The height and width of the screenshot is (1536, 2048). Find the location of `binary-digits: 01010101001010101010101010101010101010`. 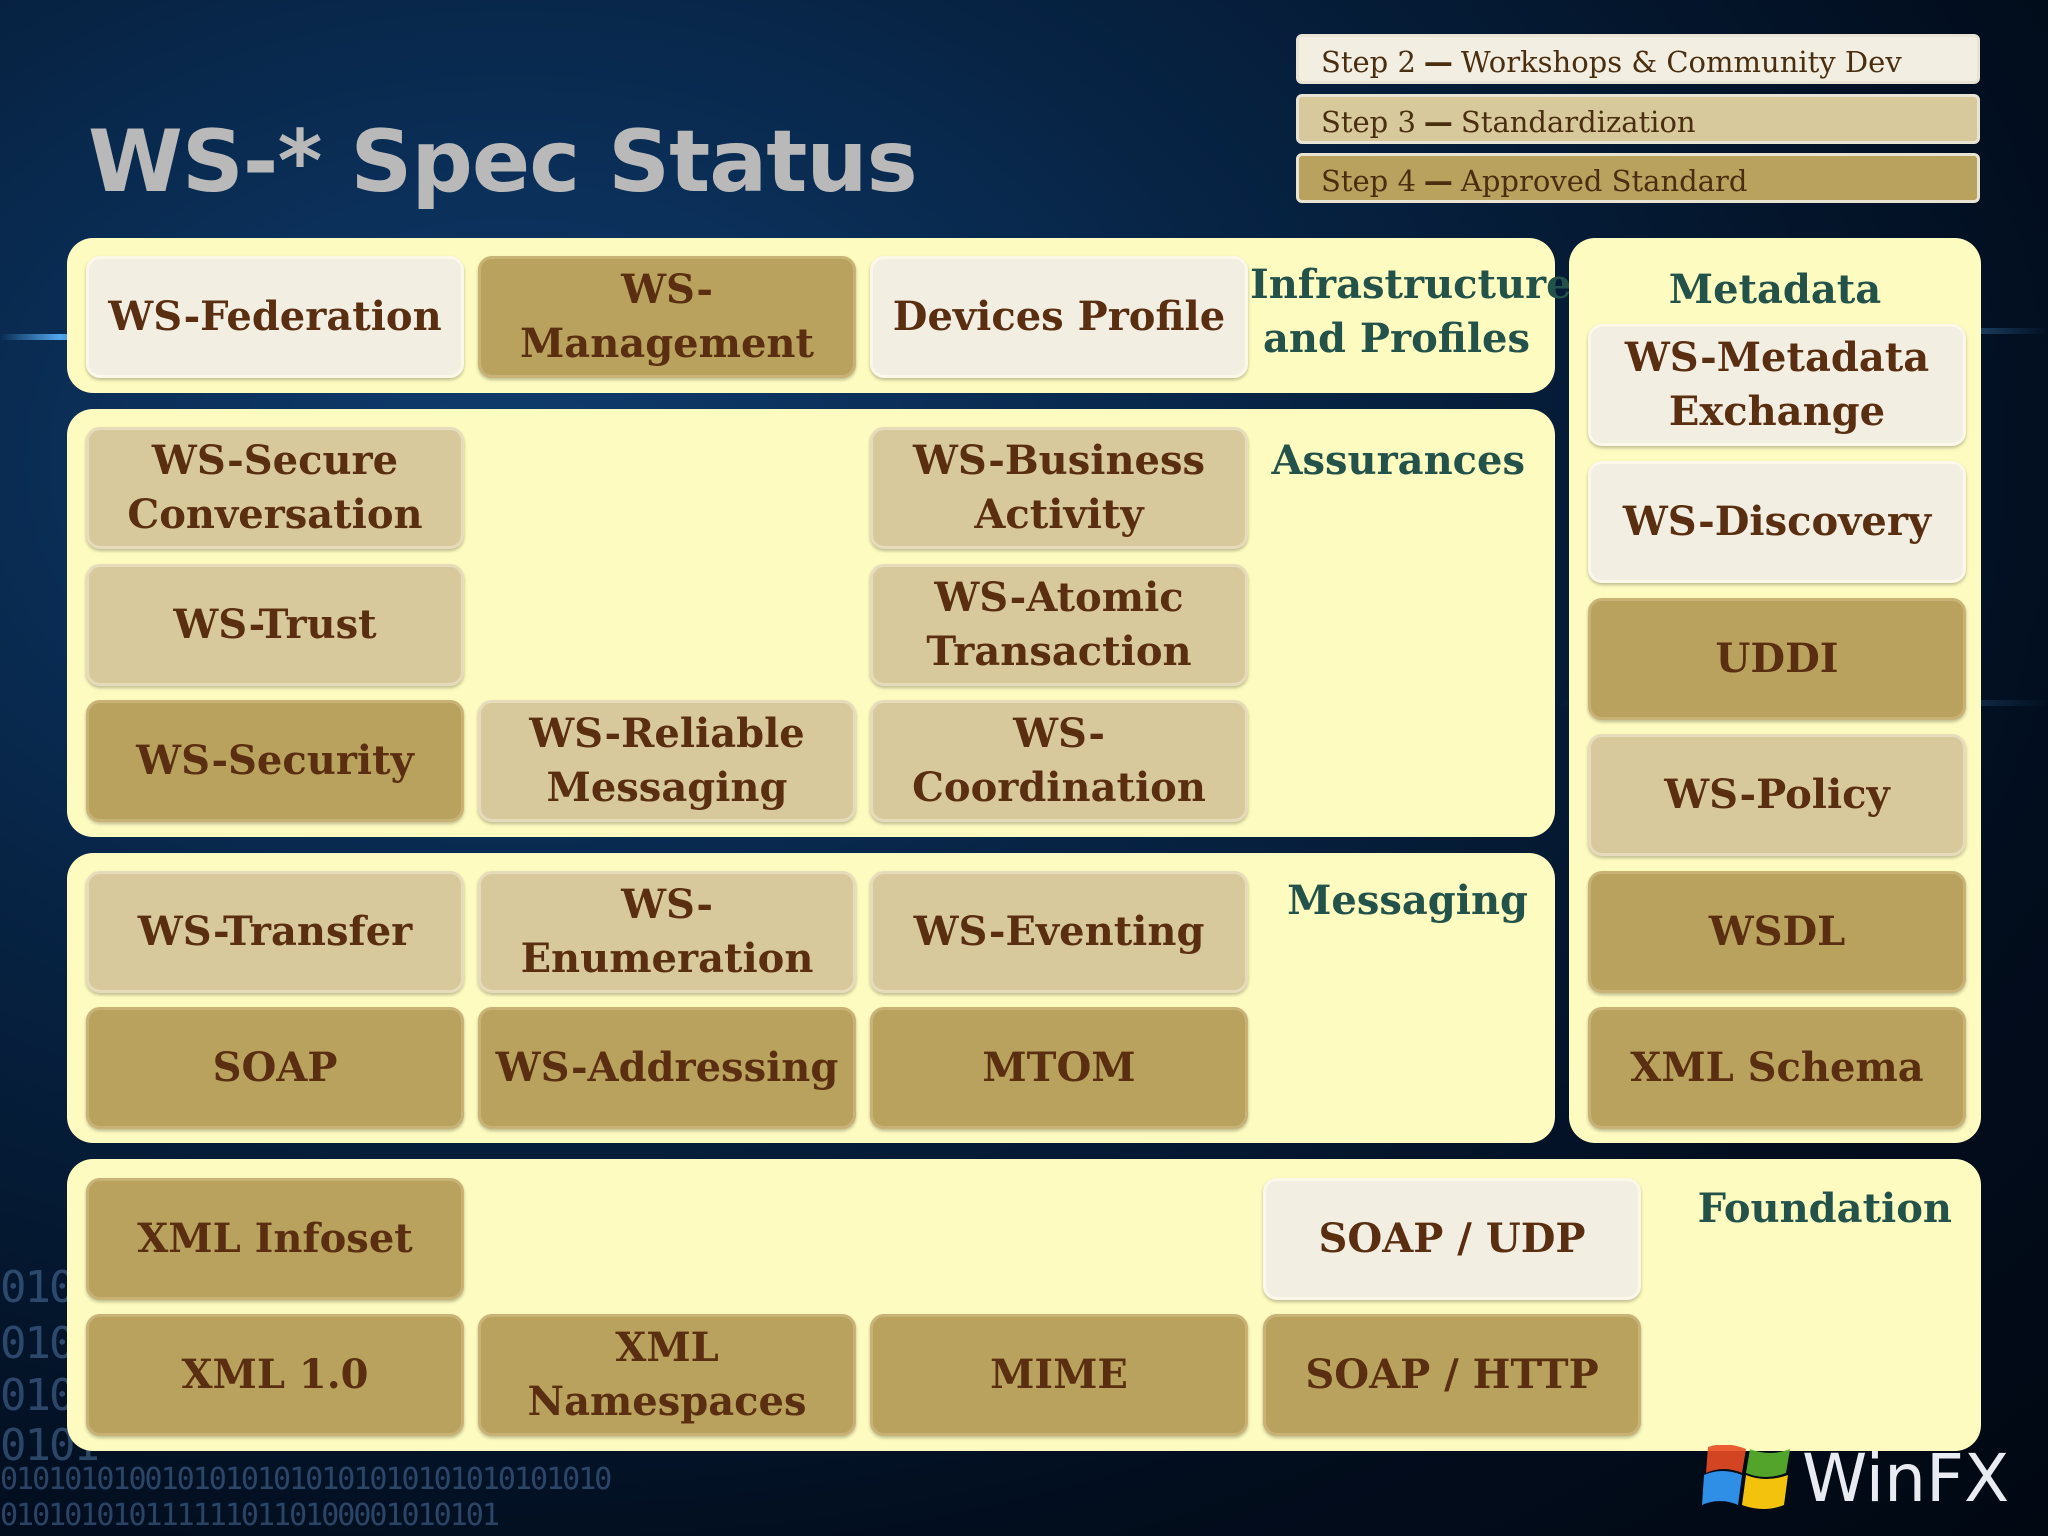

binary-digits: 01010101001010101010101010101010101010 is located at coordinates (306, 1479).